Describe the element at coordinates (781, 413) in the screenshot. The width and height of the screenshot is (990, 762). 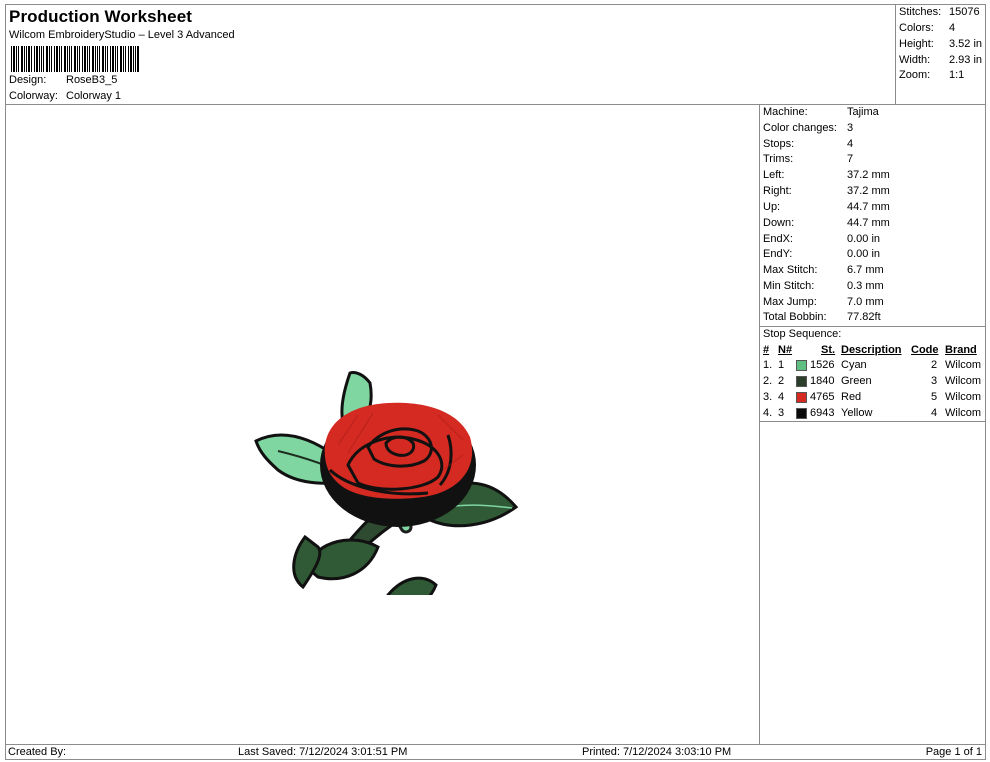
I see `needle-number: 3` at that location.